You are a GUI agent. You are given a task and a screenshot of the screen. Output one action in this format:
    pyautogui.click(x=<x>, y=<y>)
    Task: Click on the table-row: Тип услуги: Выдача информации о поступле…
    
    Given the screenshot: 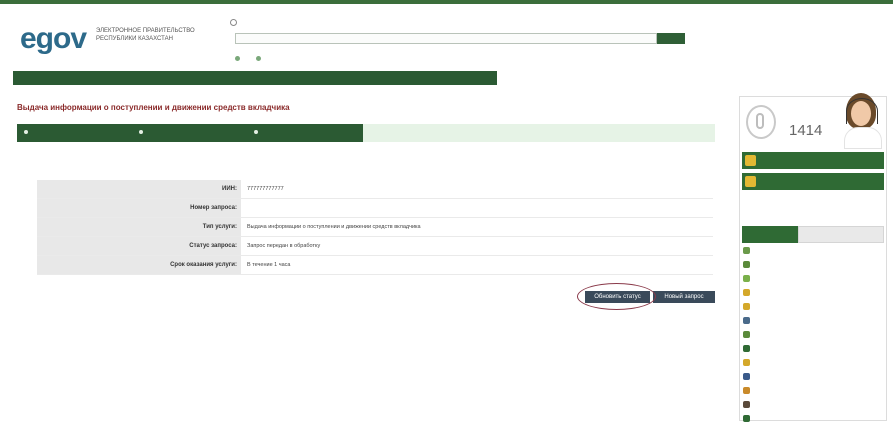 What is the action you would take?
    pyautogui.click(x=375, y=227)
    